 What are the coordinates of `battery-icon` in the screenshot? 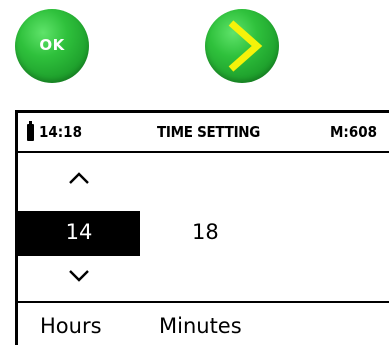 It's located at (30, 131).